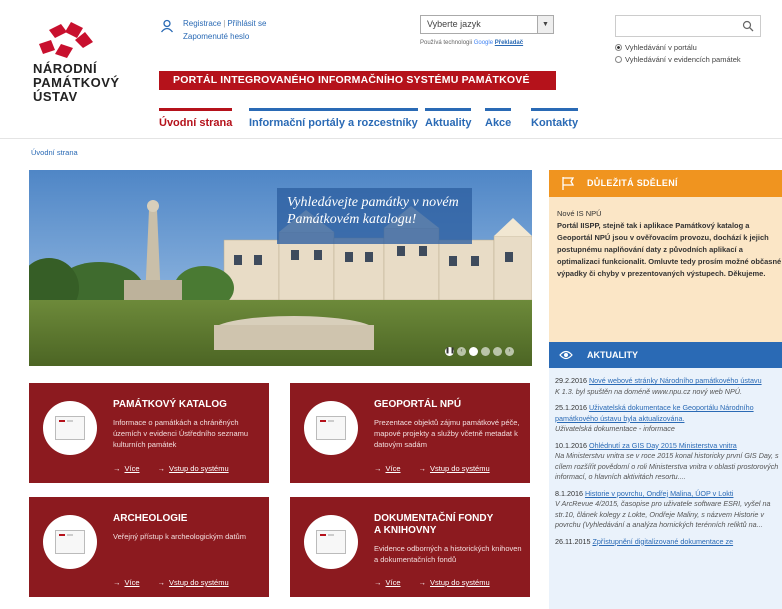 Image resolution: width=782 pixels, height=609 pixels. What do you see at coordinates (678, 59) in the screenshot?
I see `radio-search-evidence: Vyhledávání v evidencích památek` at bounding box center [678, 59].